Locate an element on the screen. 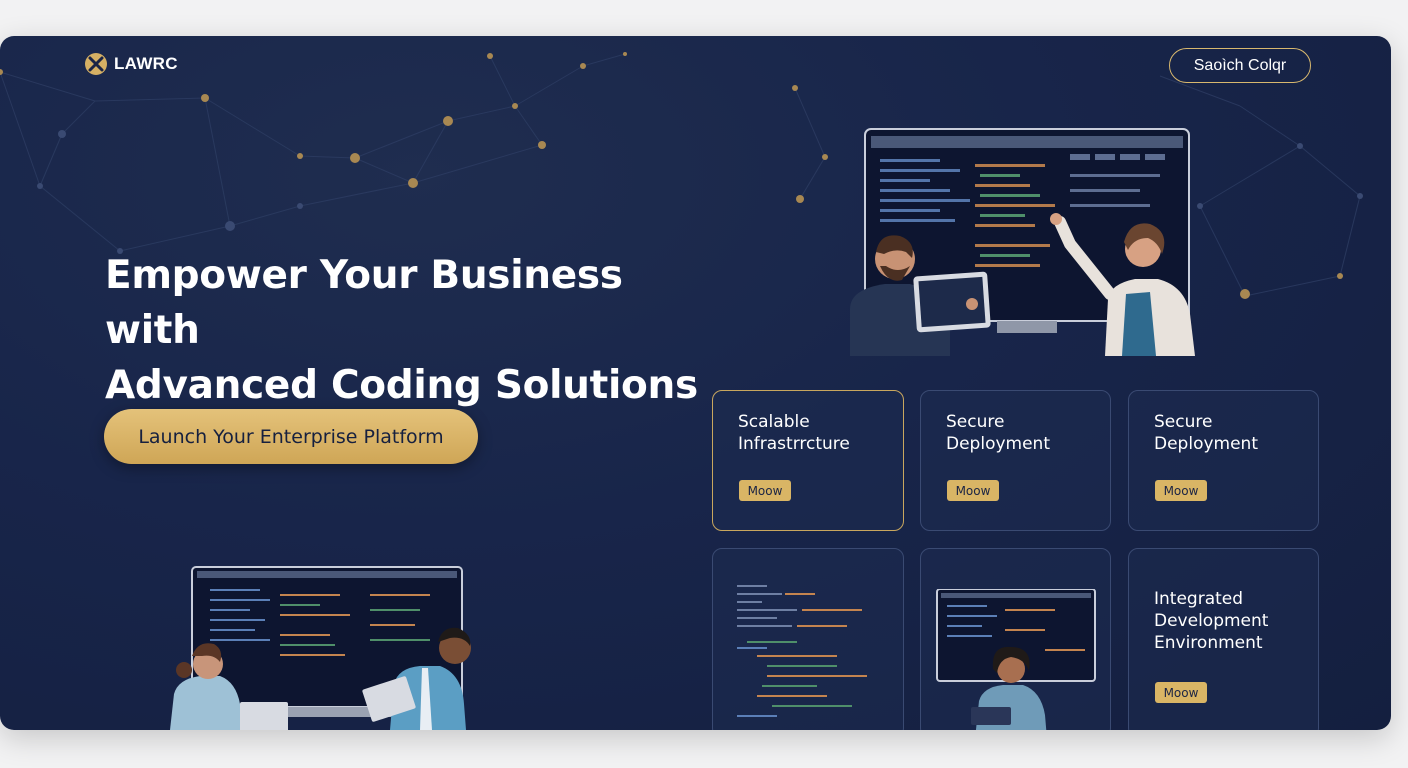  feature-card-scalable-infrastructure: Scalable Infrastrrcture Moow is located at coordinates (808, 460).